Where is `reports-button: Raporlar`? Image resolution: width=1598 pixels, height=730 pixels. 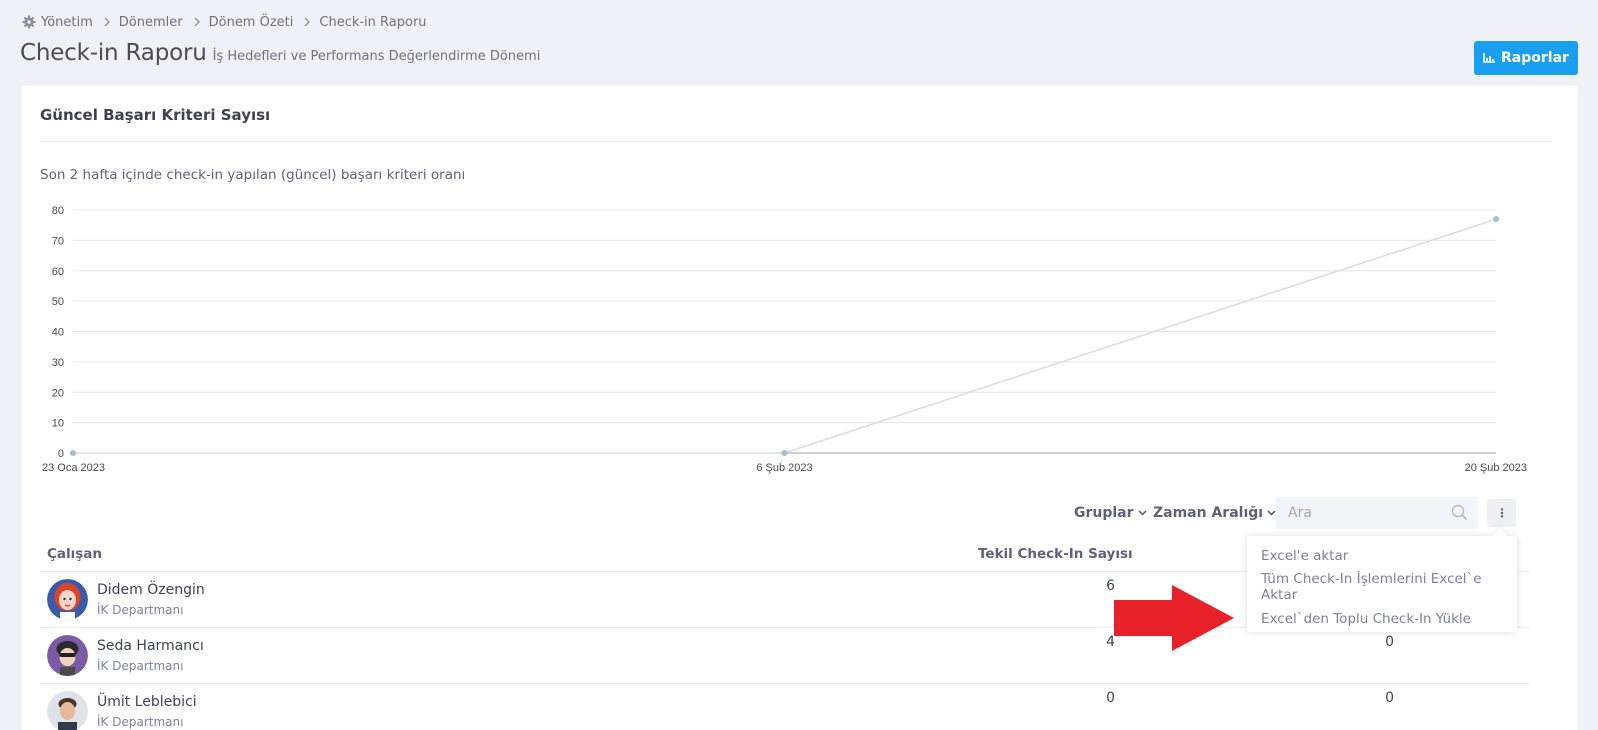
reports-button: Raporlar is located at coordinates (1526, 58).